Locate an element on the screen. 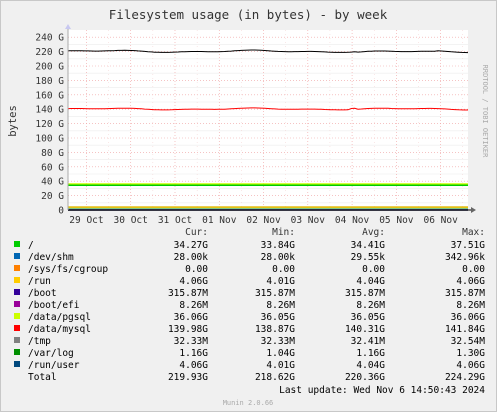 The image size is (497, 412). legend-value: 4.01G is located at coordinates (280, 281).